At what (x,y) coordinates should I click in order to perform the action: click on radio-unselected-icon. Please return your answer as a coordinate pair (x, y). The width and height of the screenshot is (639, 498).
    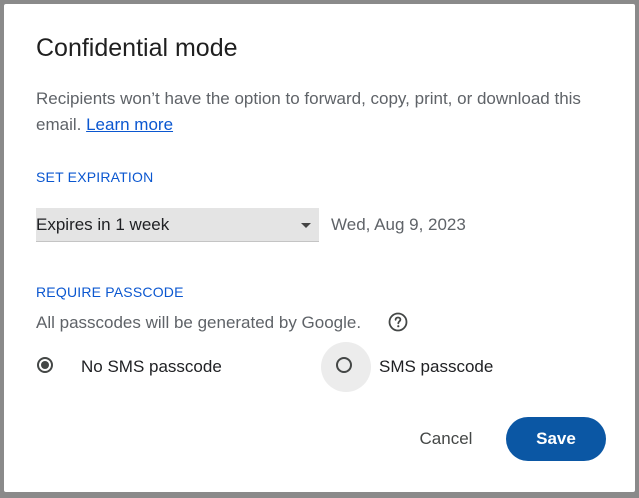
    Looking at the image, I should click on (344, 365).